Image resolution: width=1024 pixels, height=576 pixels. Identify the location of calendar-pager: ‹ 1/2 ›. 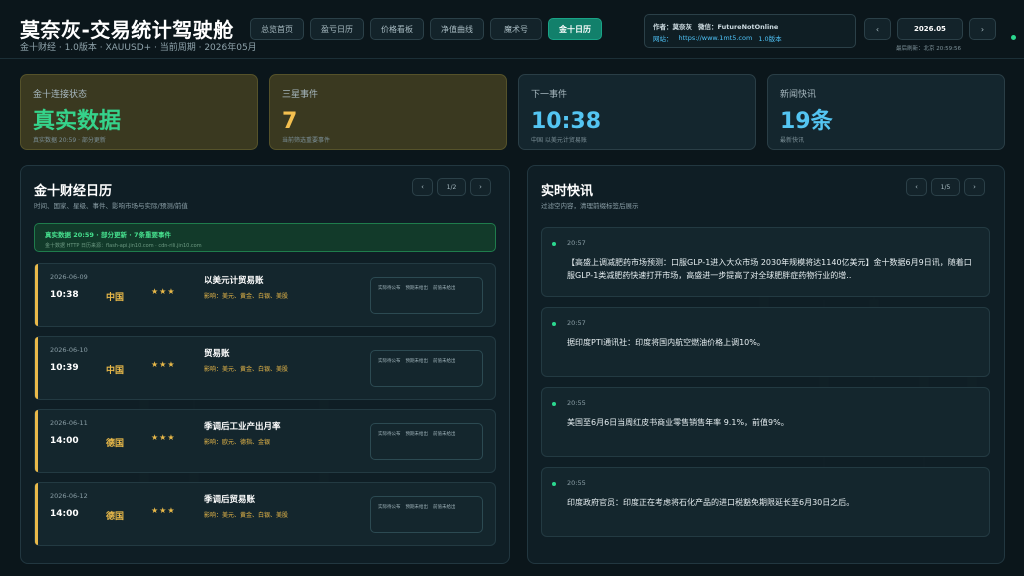
(451, 187).